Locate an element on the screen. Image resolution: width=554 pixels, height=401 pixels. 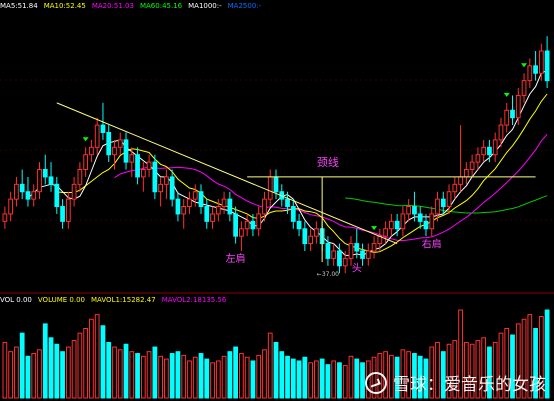
watermark: 雪球：爱音乐的女孩 is located at coordinates (455, 382).